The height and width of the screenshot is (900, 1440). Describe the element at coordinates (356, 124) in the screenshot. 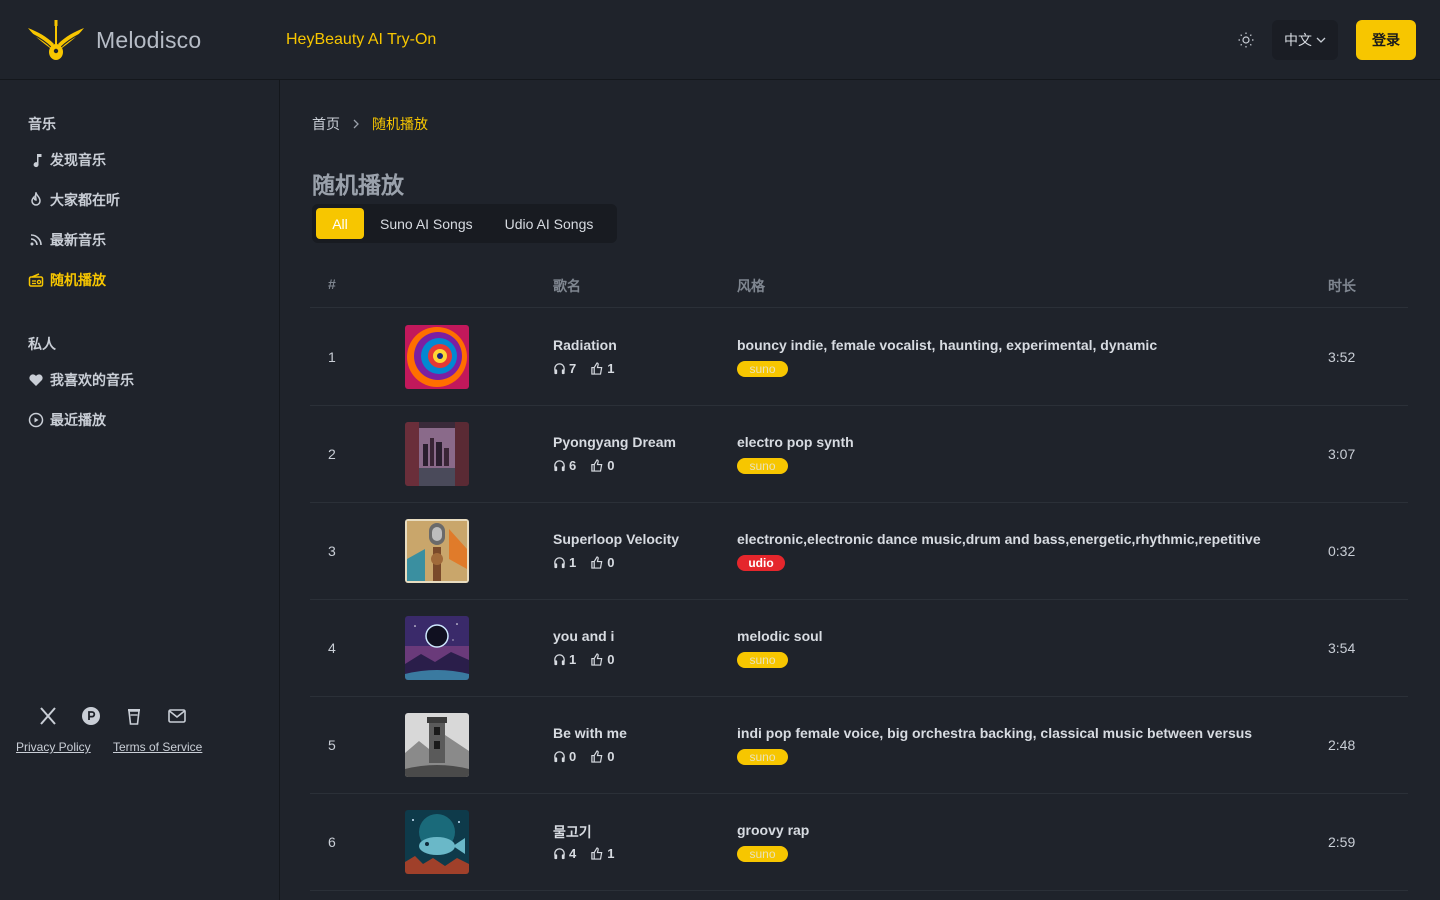

I see `chevron-right-icon` at that location.